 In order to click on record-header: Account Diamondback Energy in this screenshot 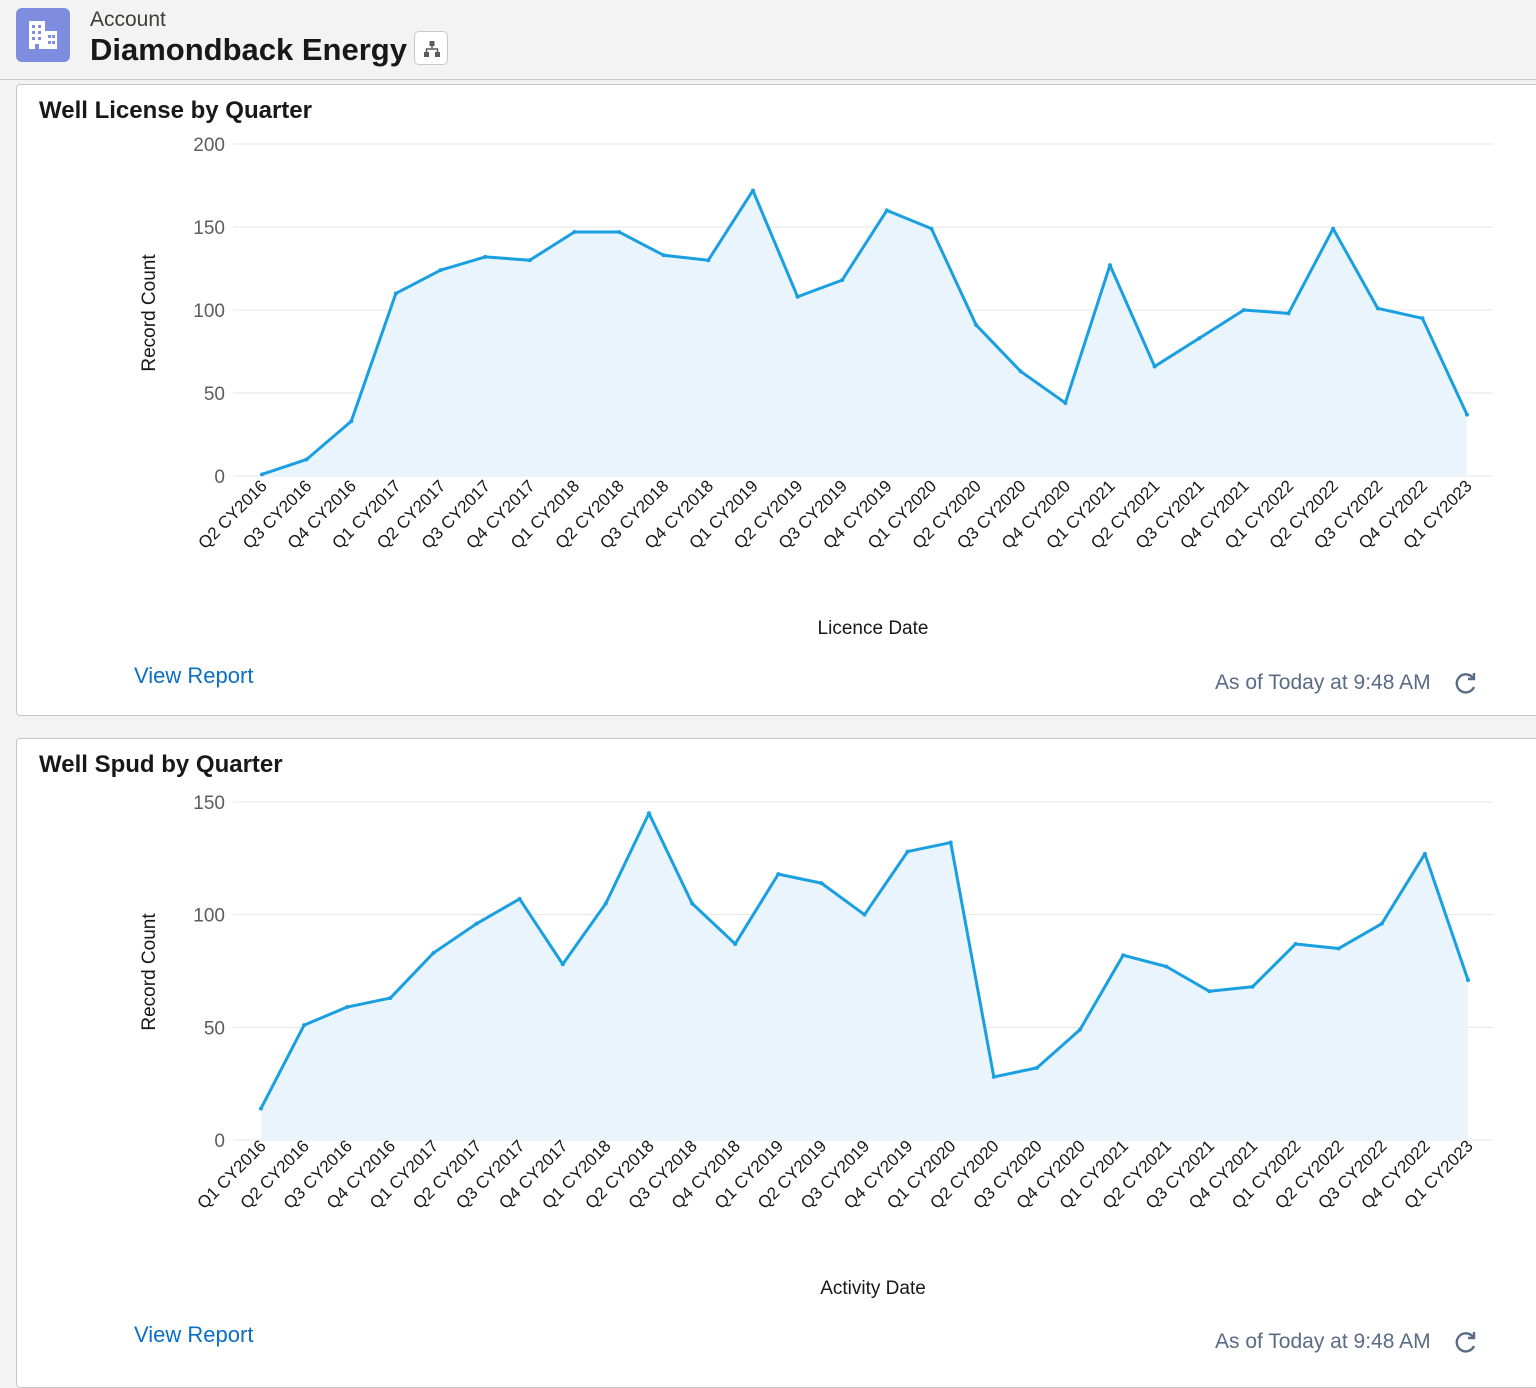, I will do `click(768, 40)`.